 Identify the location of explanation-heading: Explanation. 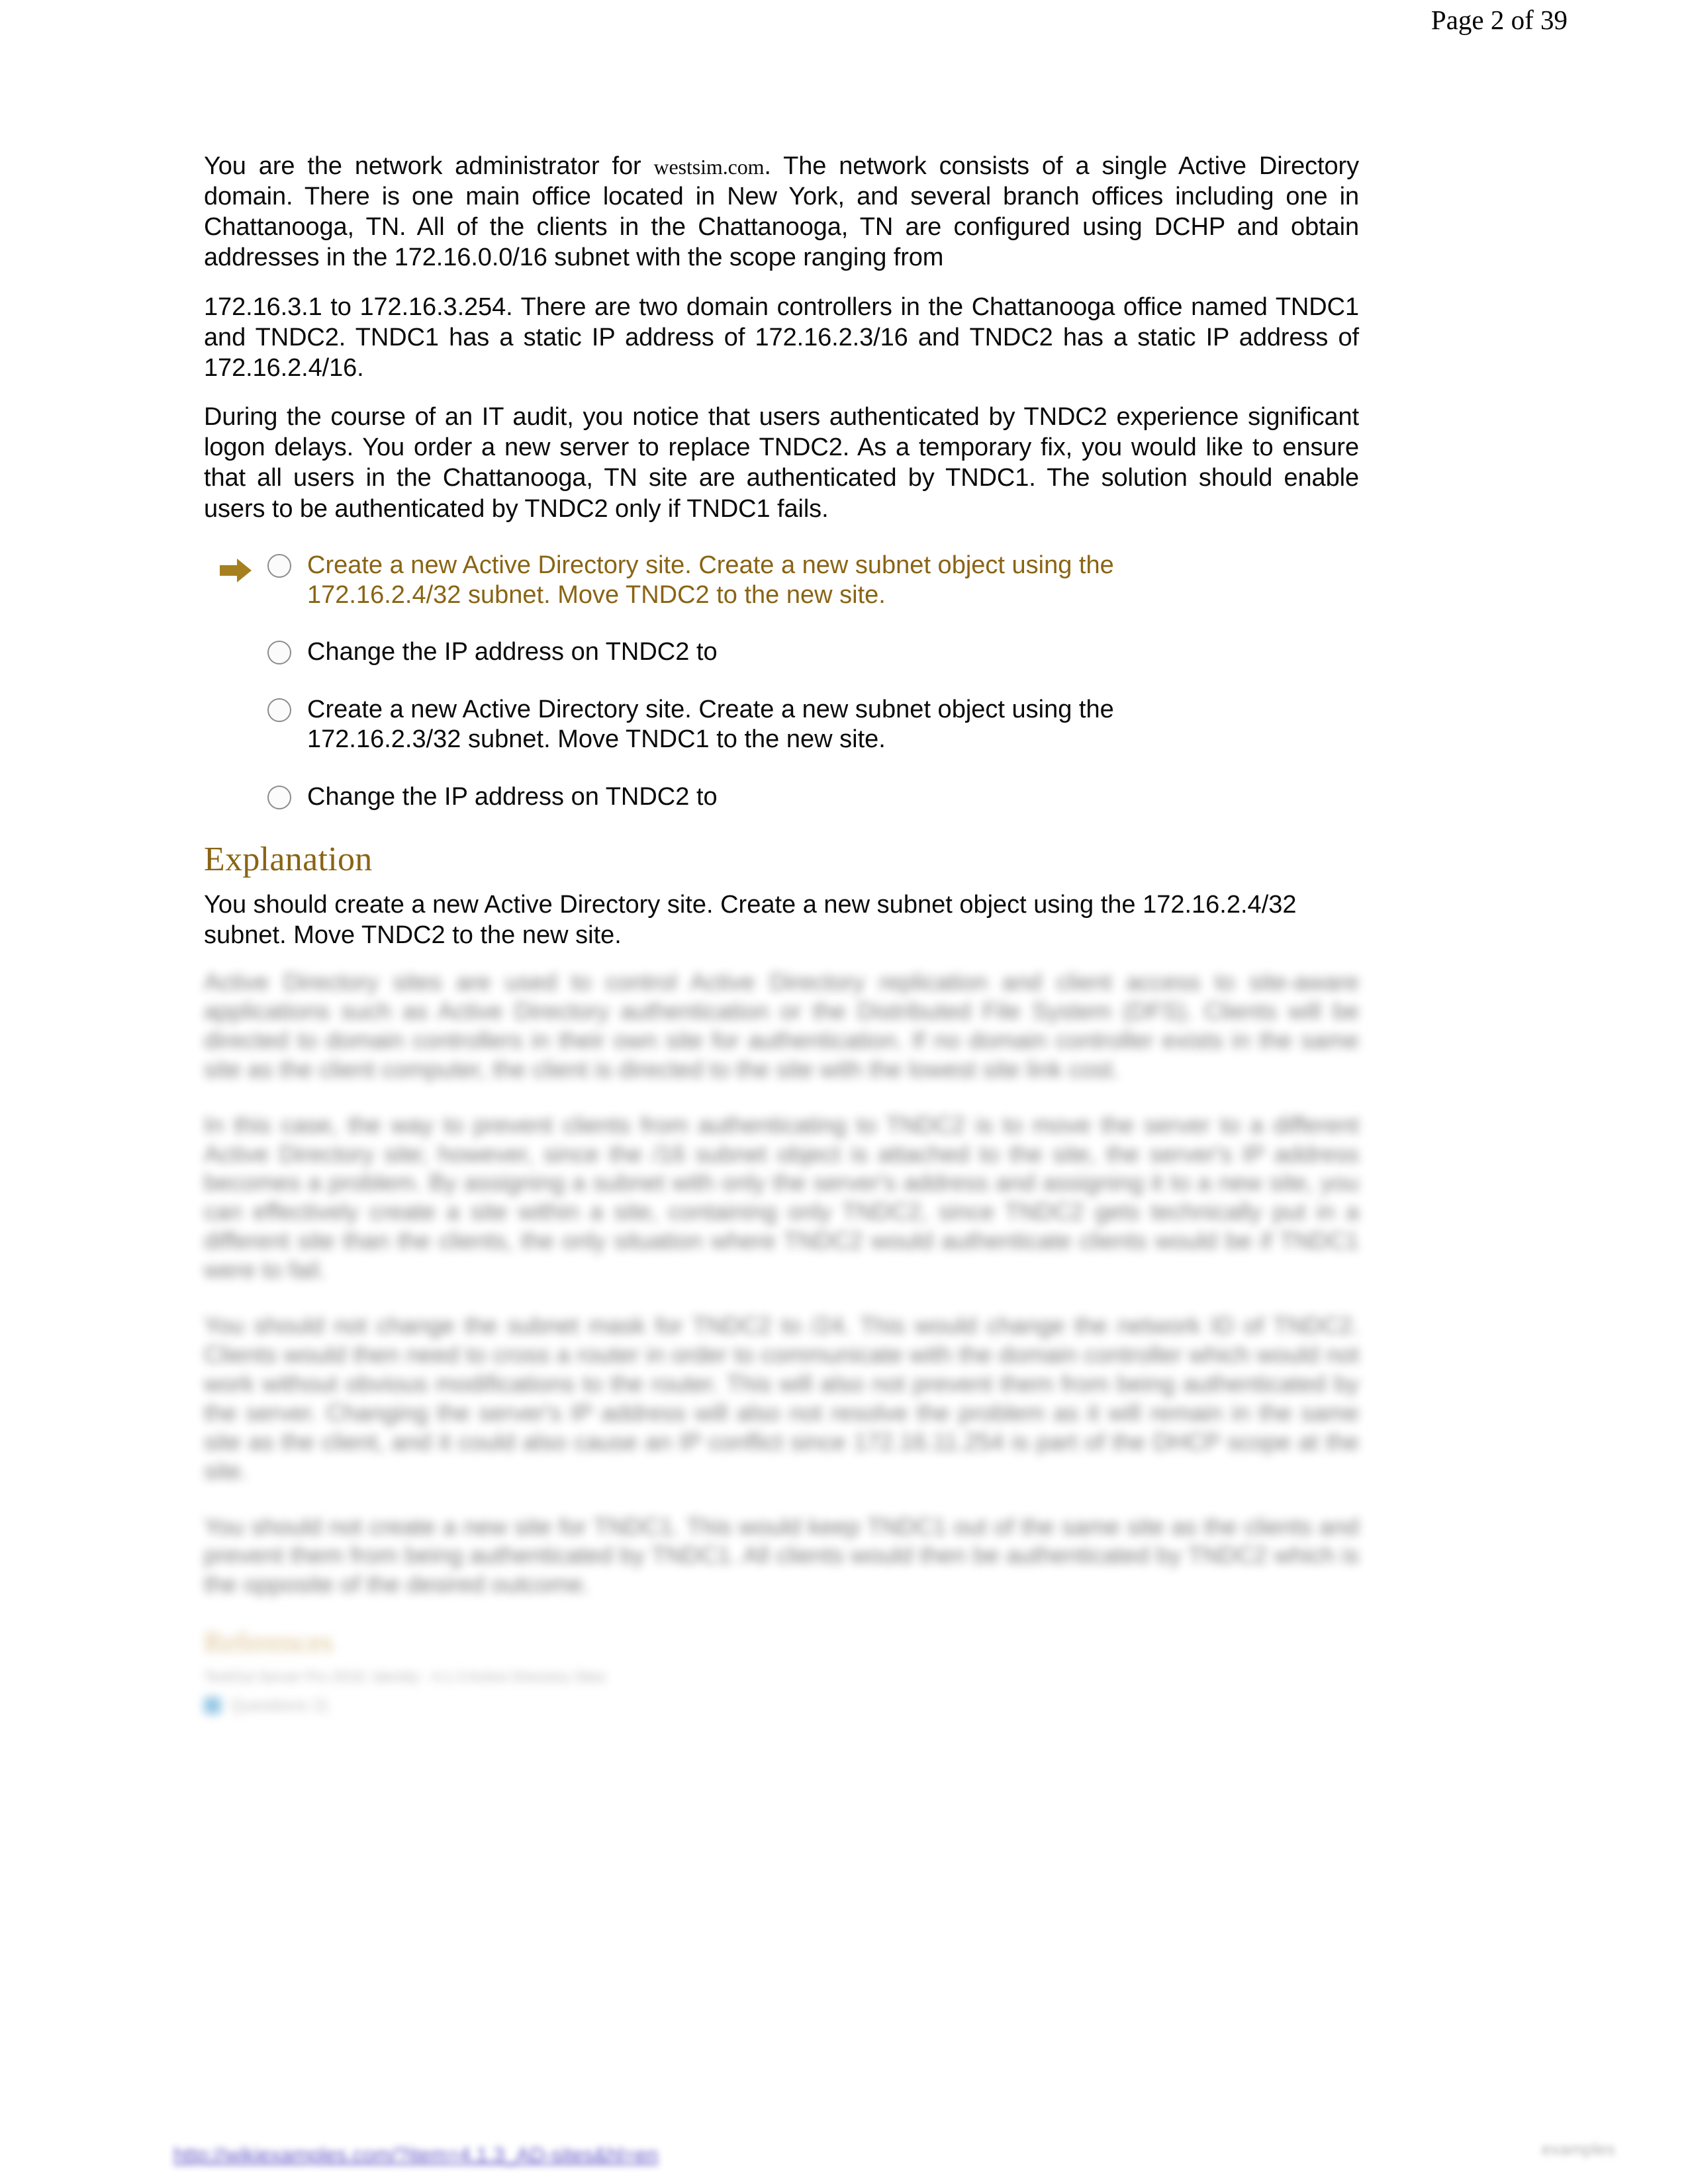
(288, 859).